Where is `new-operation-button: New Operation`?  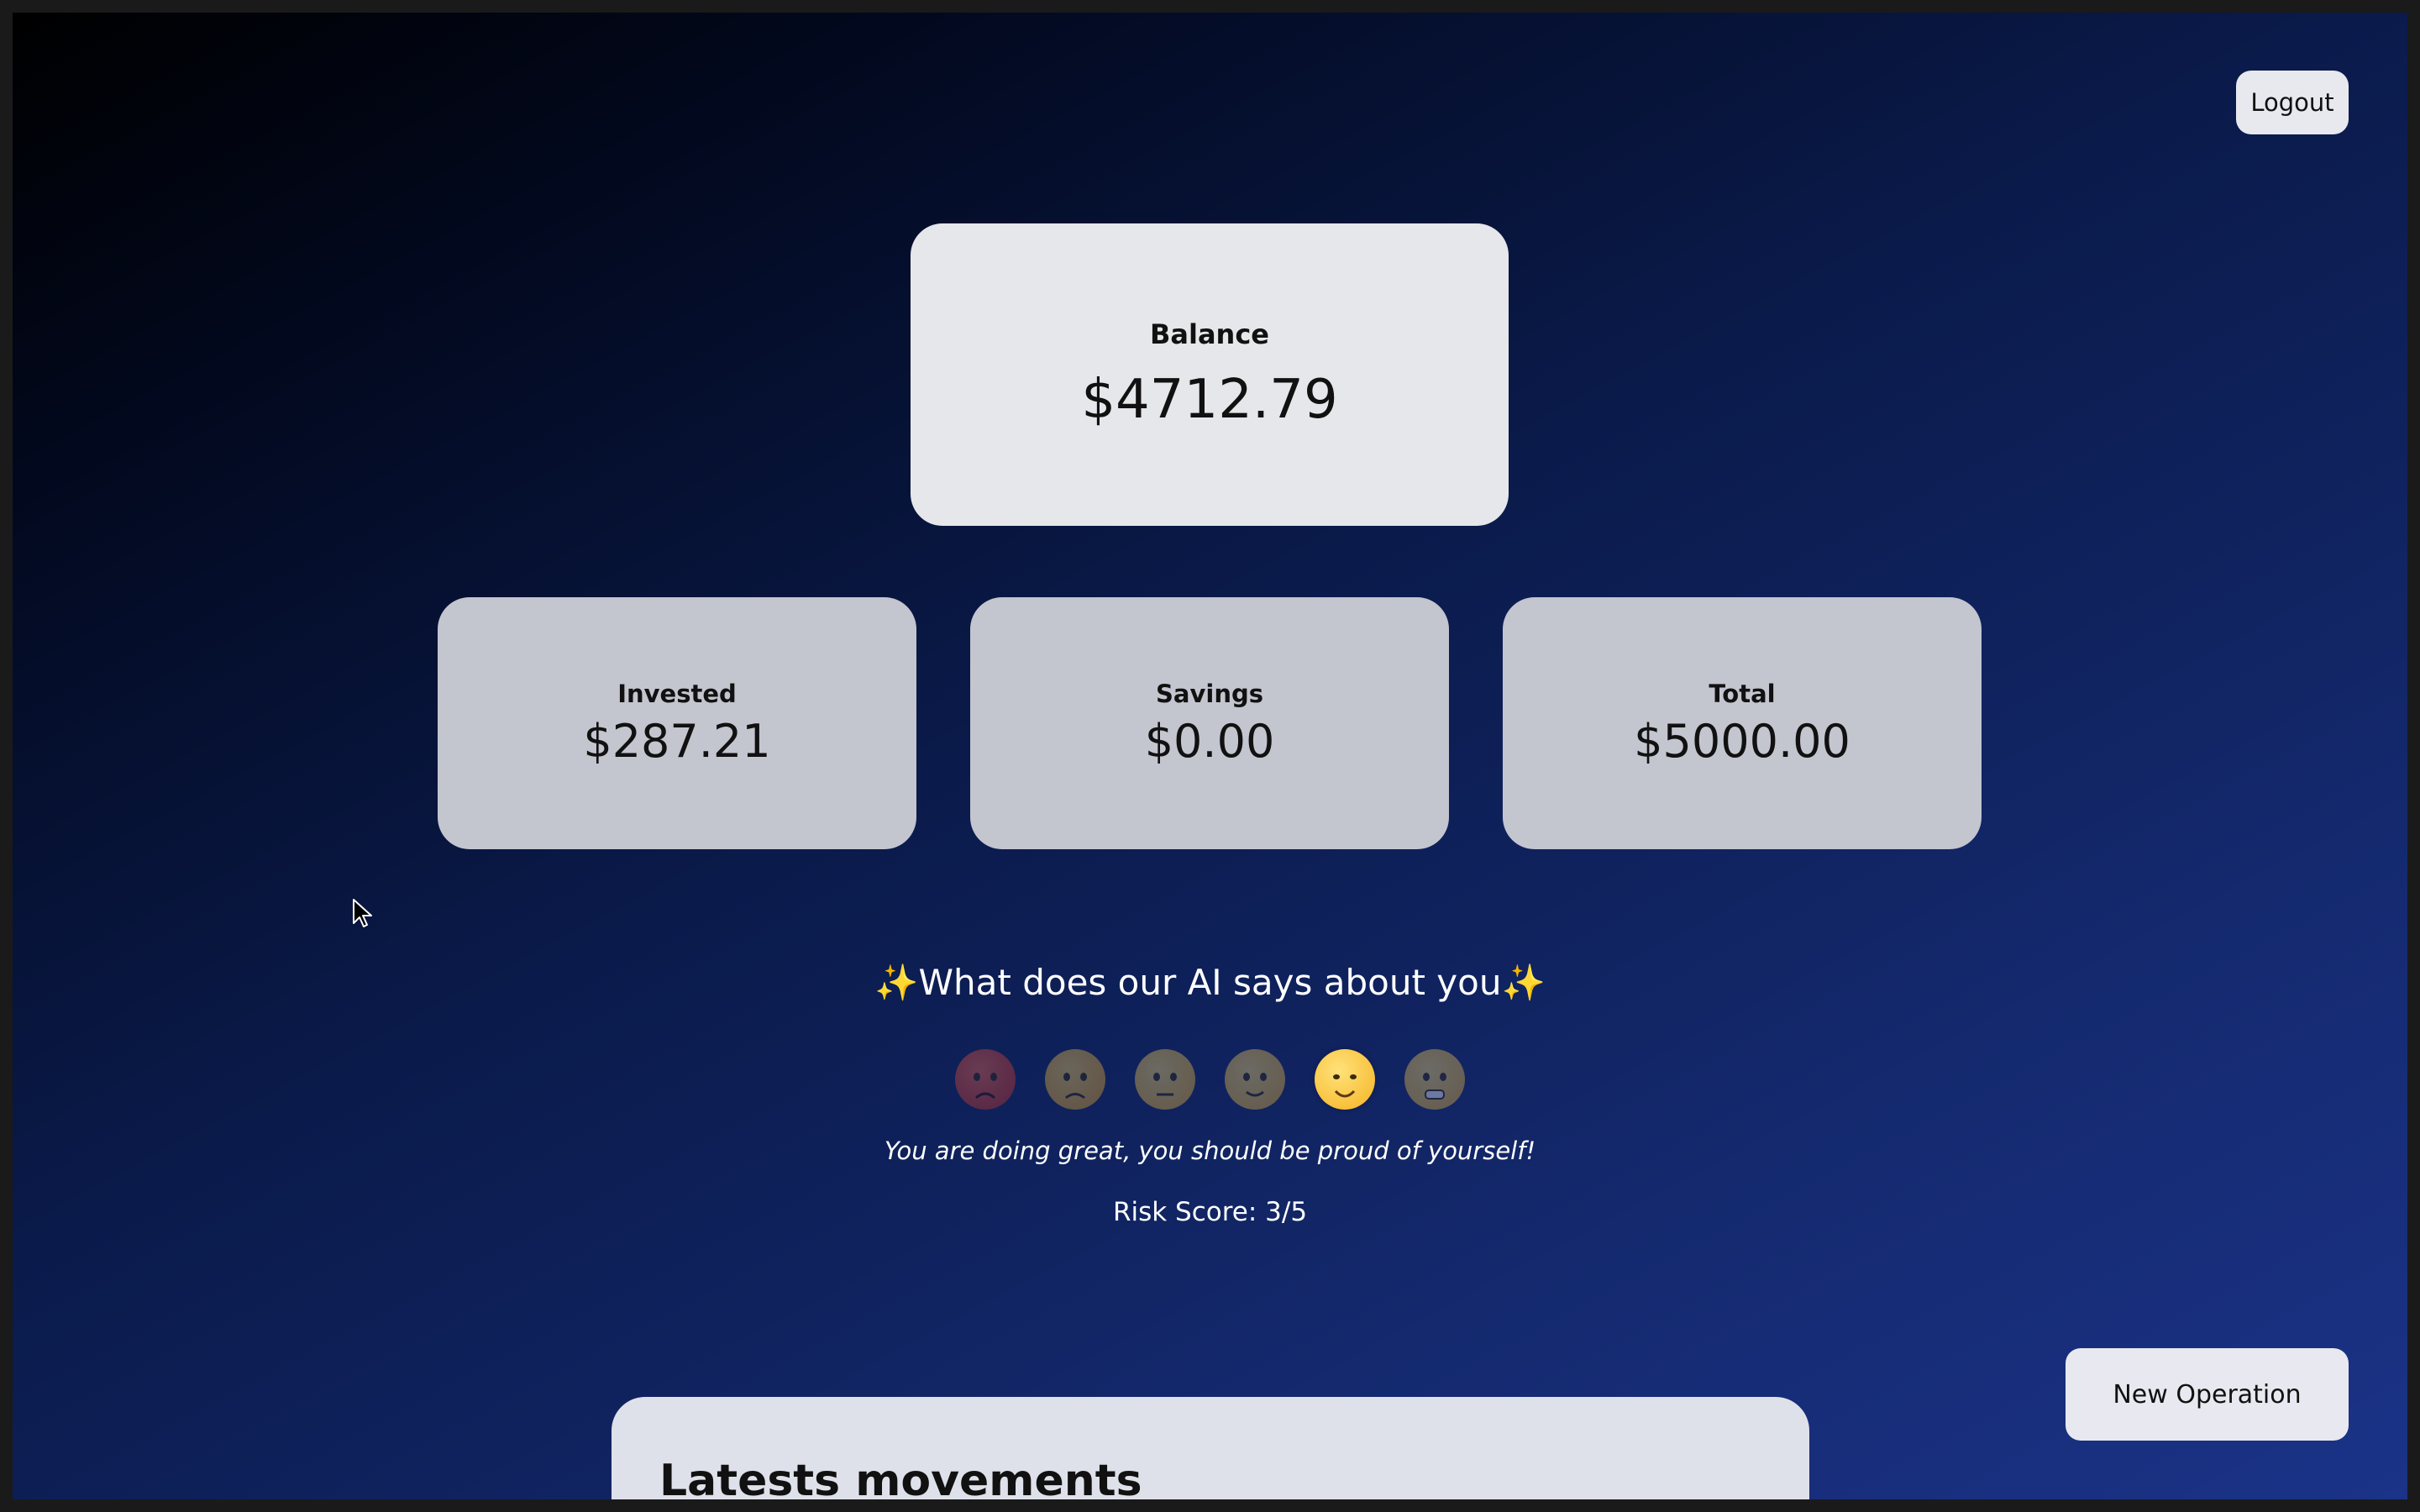
new-operation-button: New Operation is located at coordinates (2207, 1394).